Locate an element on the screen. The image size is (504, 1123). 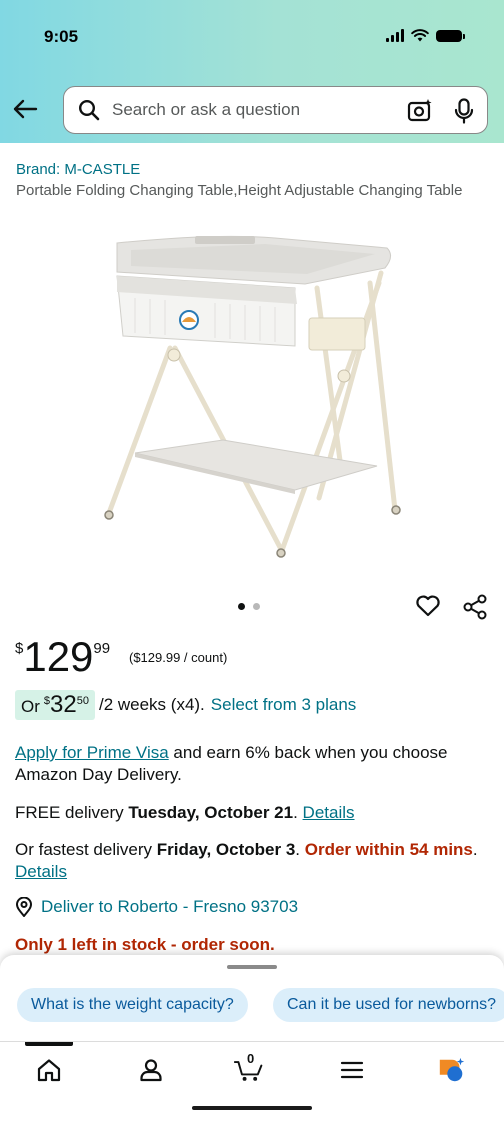
status-time: 9:05 is located at coordinates (61, 36).